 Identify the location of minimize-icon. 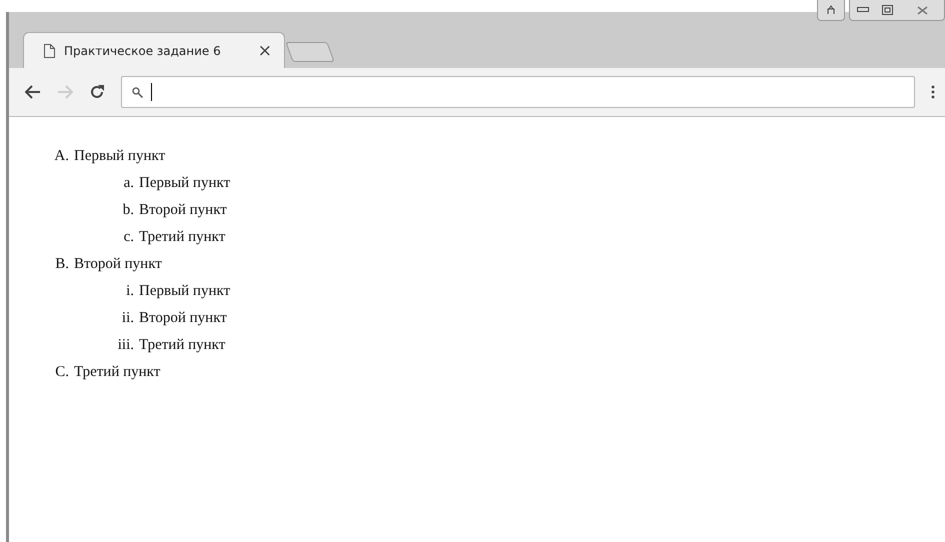
(862, 10).